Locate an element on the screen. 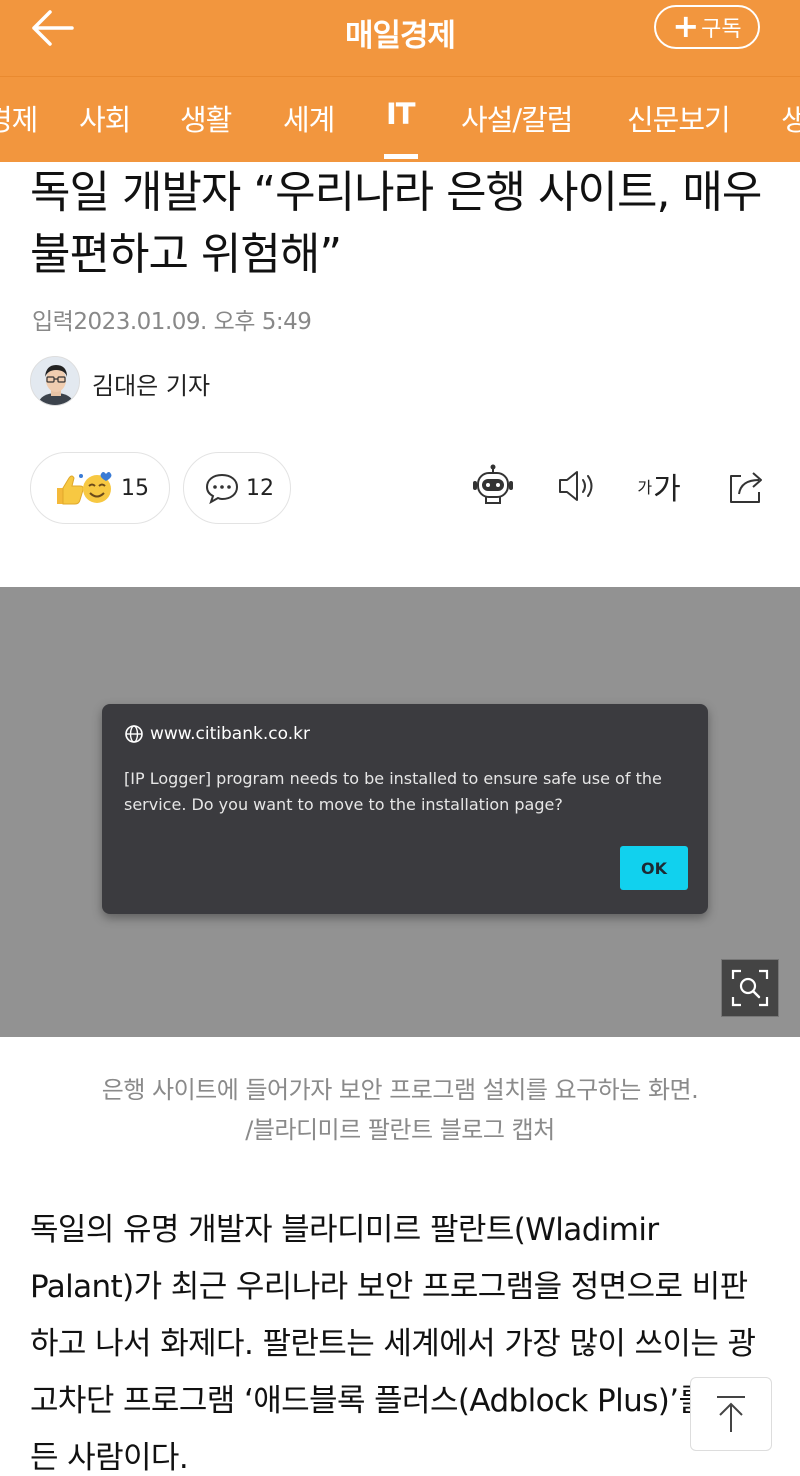  scroll-to-top-button is located at coordinates (731, 1414).